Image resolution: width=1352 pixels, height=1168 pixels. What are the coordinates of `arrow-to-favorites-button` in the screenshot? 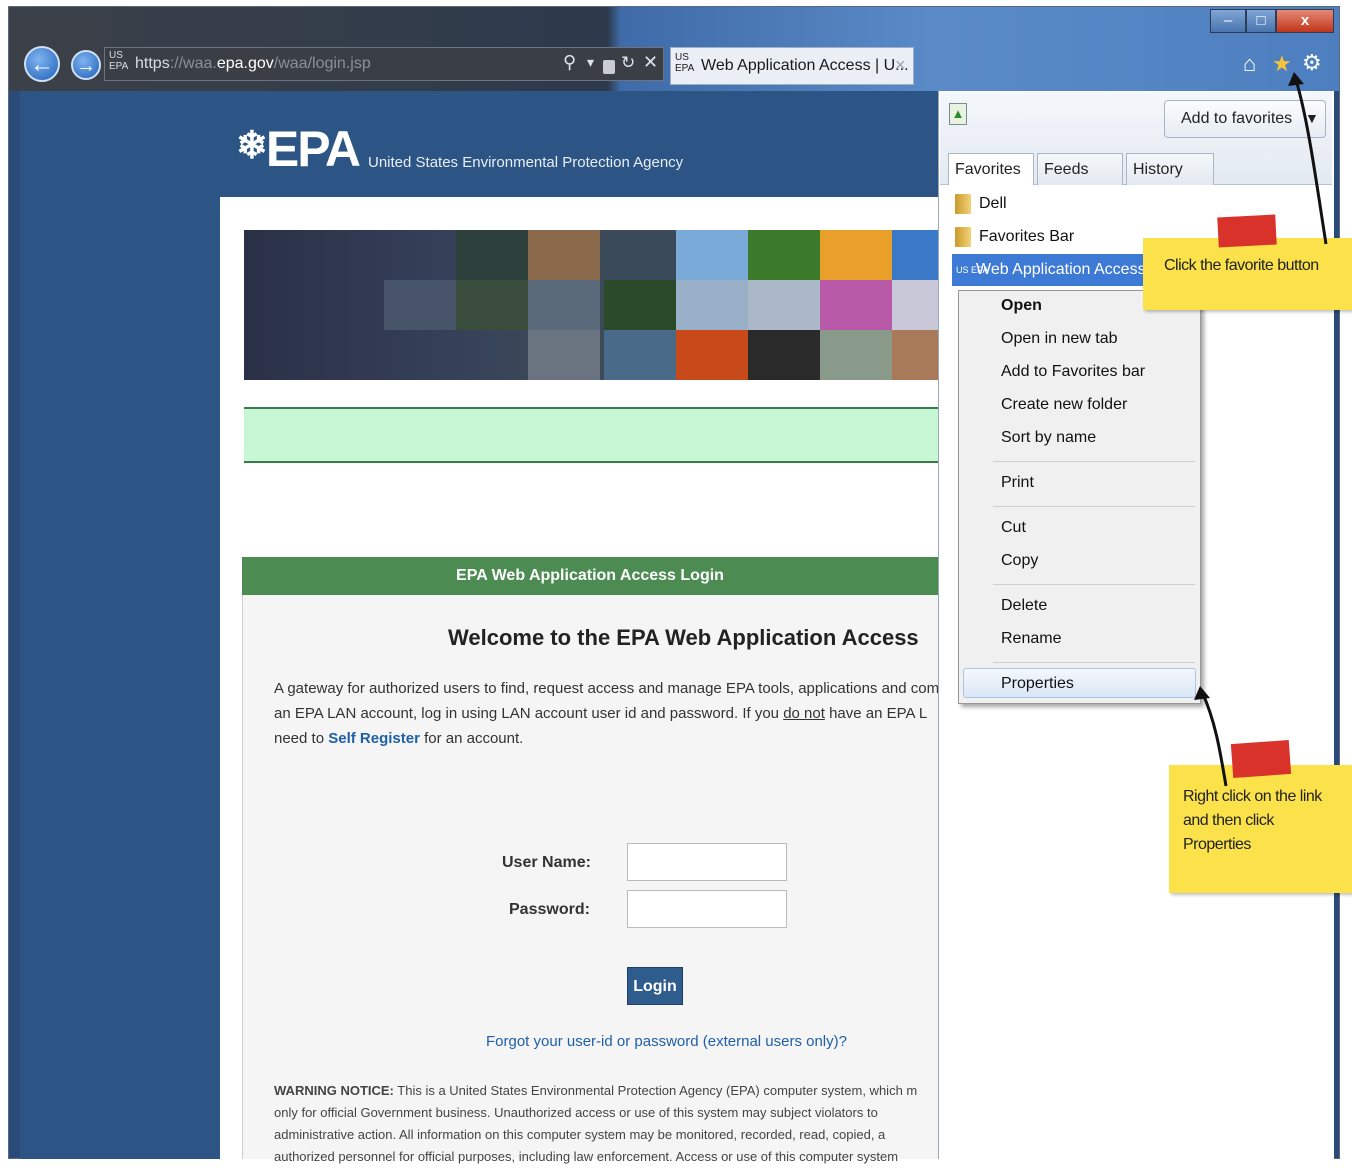 It's located at (1311, 162).